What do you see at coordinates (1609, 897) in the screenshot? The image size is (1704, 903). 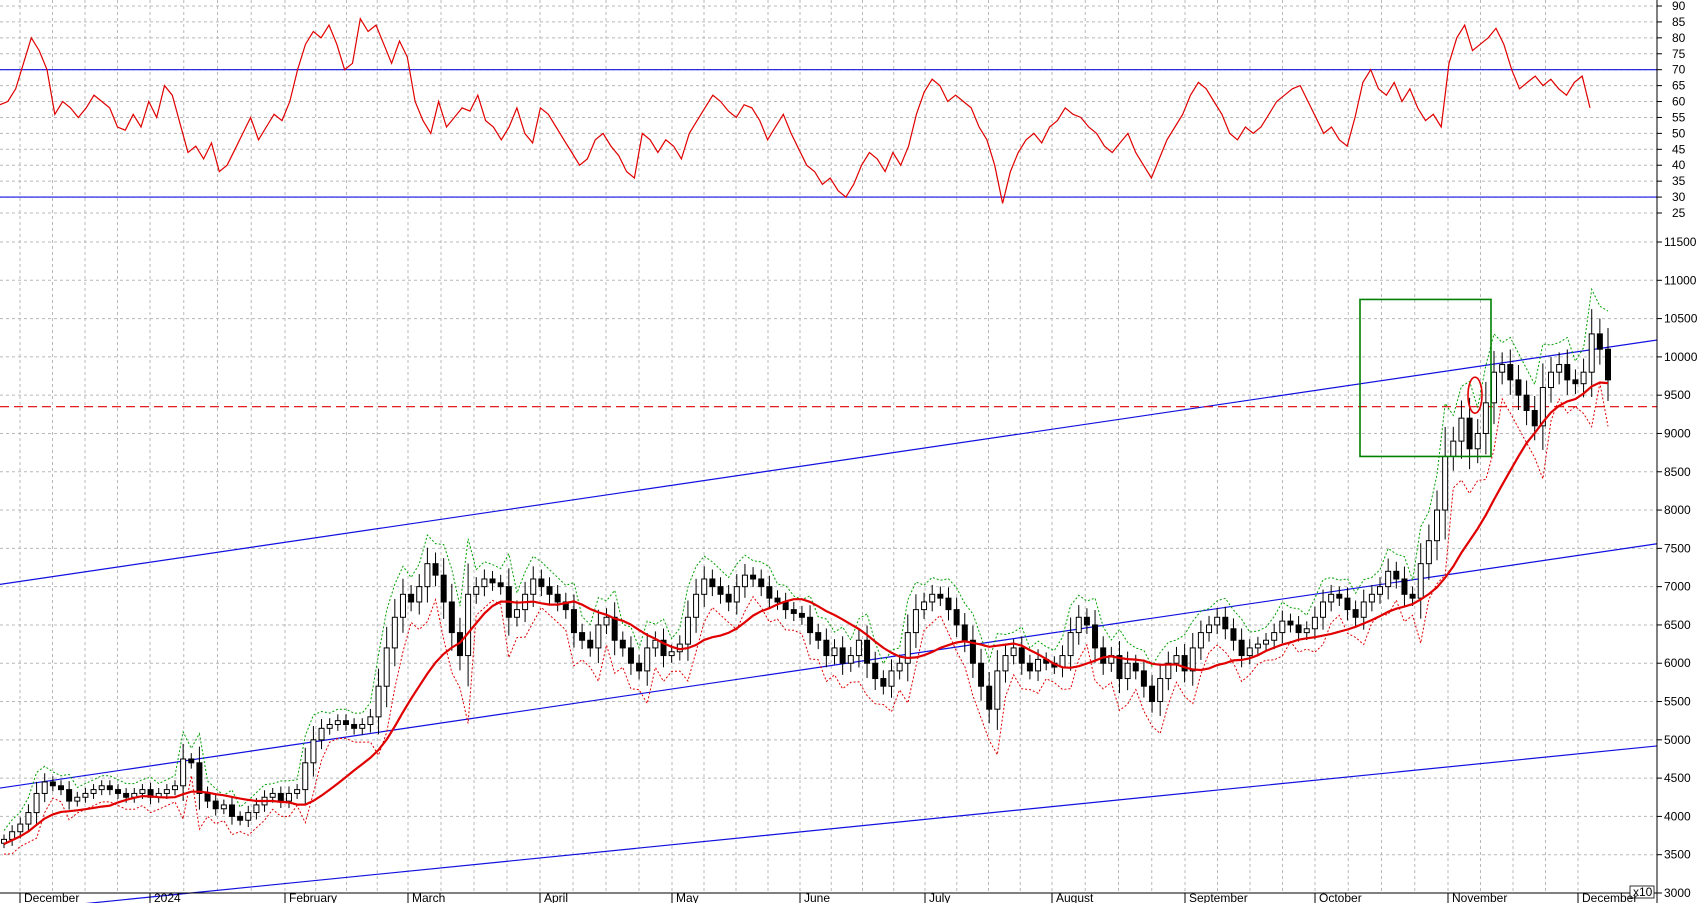 I see `month-label: December` at bounding box center [1609, 897].